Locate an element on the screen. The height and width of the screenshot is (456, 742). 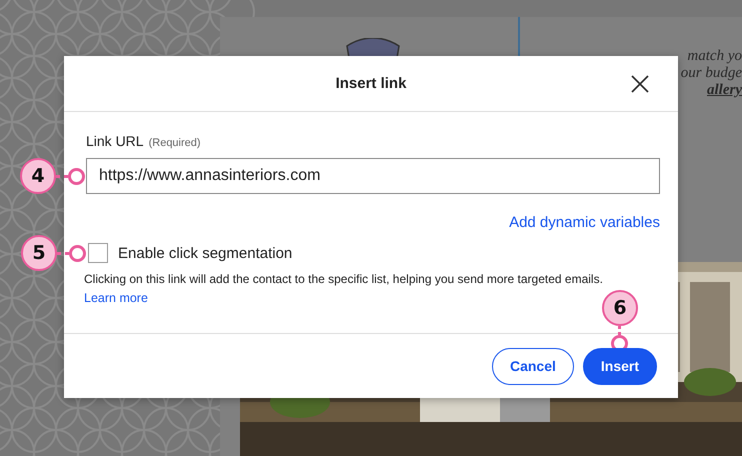
close-icon is located at coordinates (640, 84).